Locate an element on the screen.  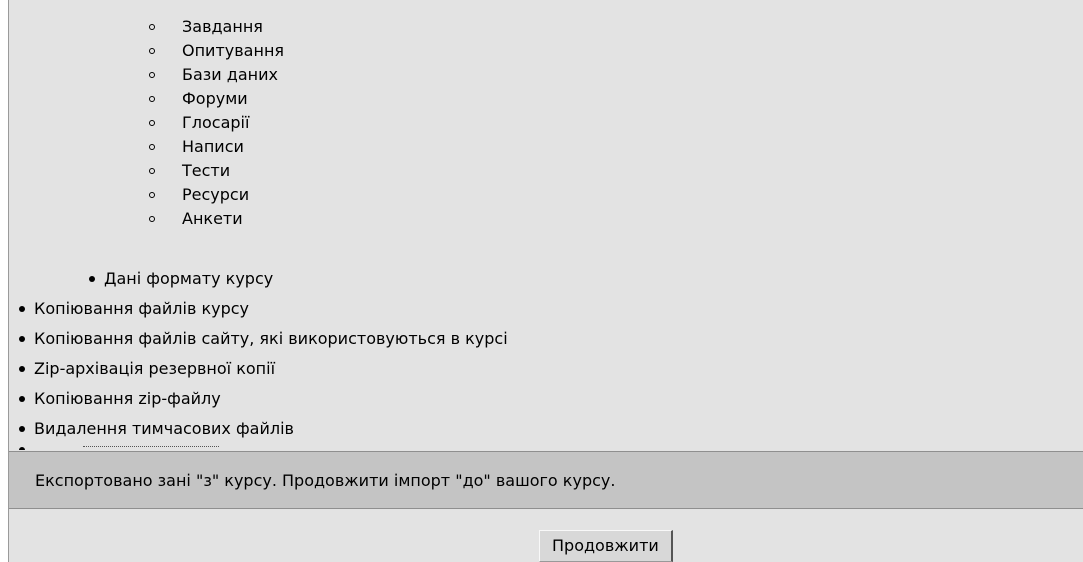
clipped-list-item is located at coordinates (119, 447).